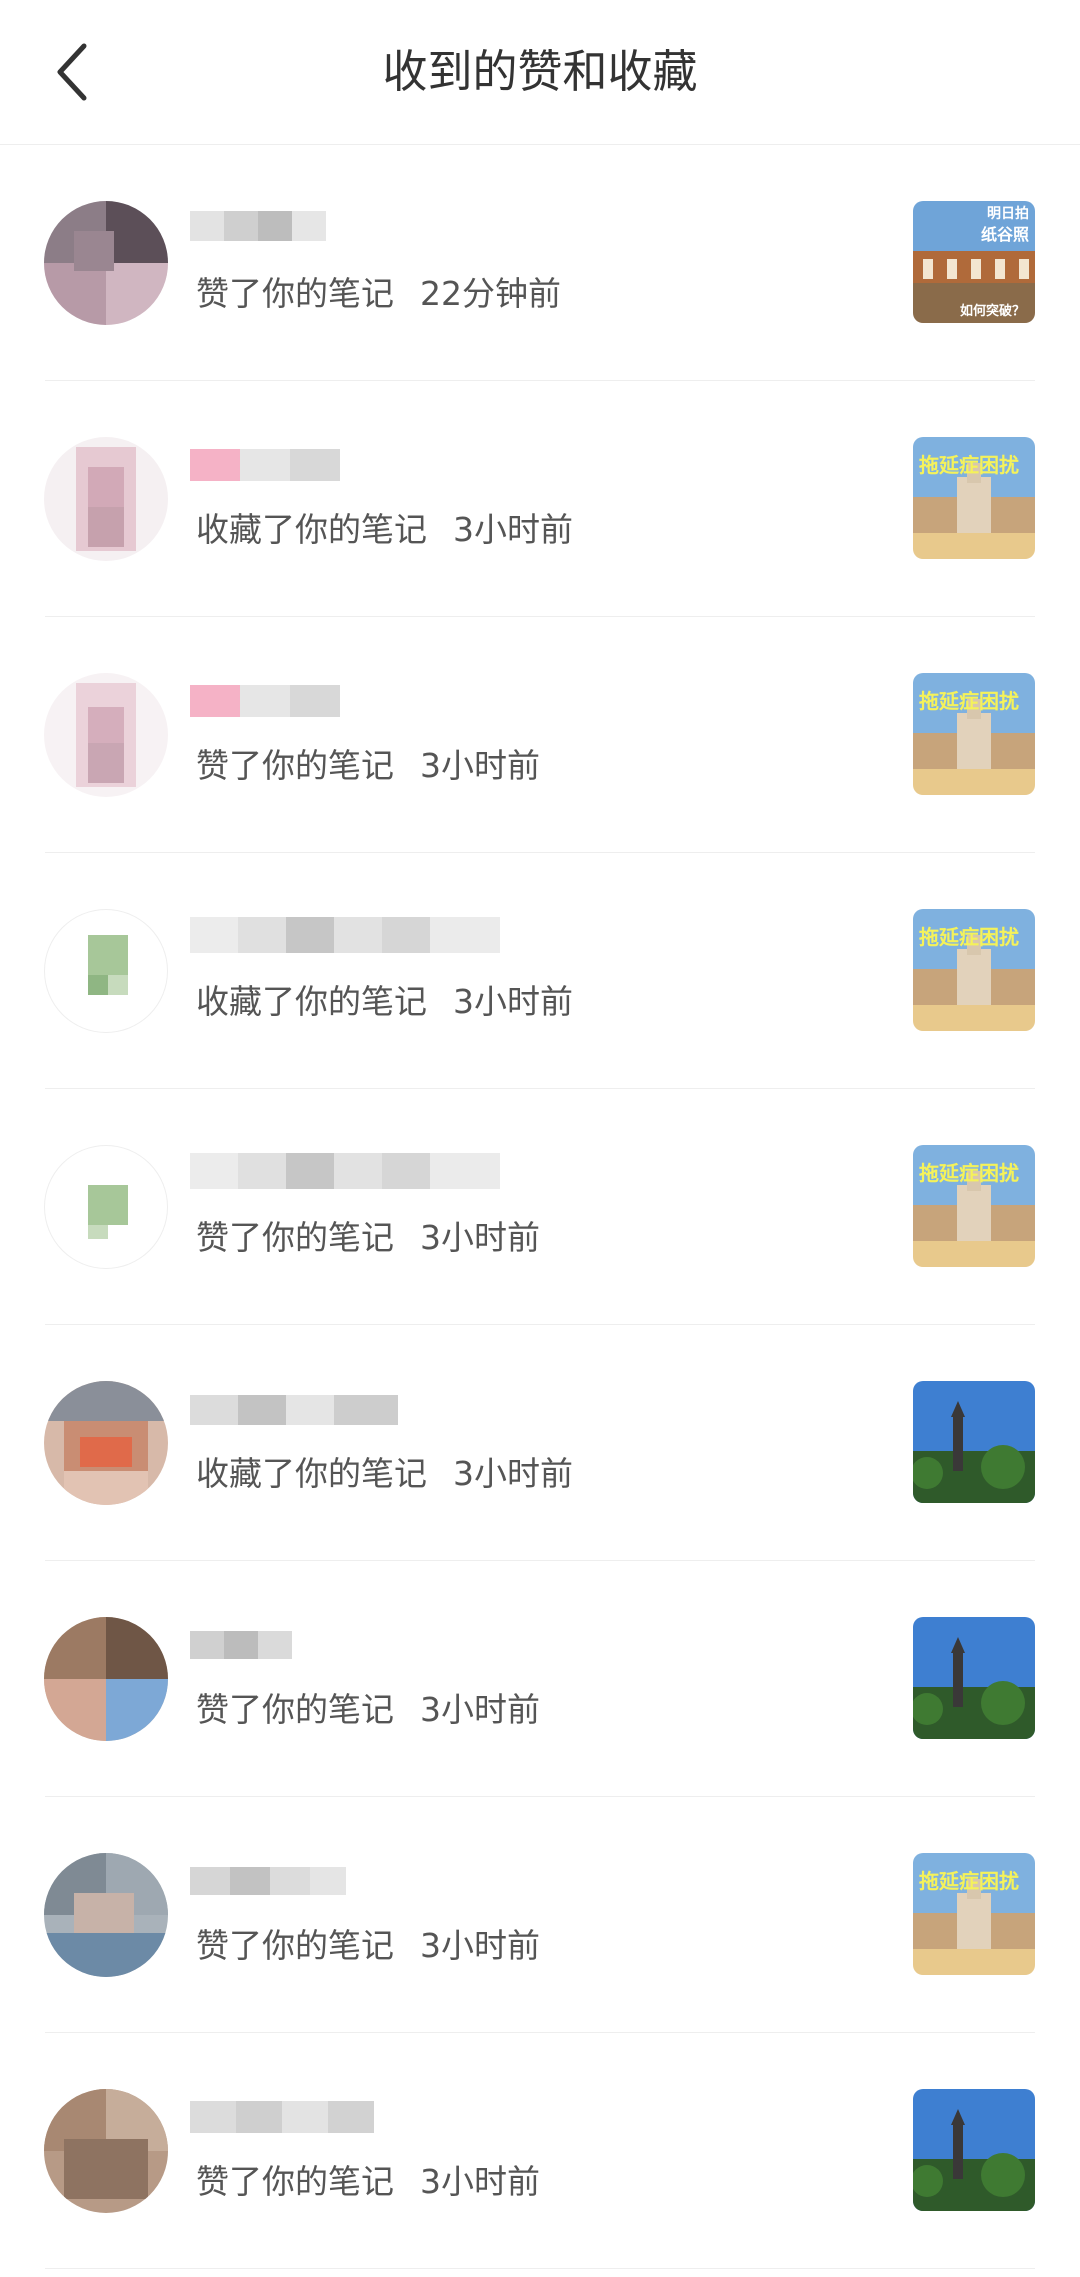  Describe the element at coordinates (1008, 214) in the screenshot. I see `thumb-caption: 明日拍` at that location.